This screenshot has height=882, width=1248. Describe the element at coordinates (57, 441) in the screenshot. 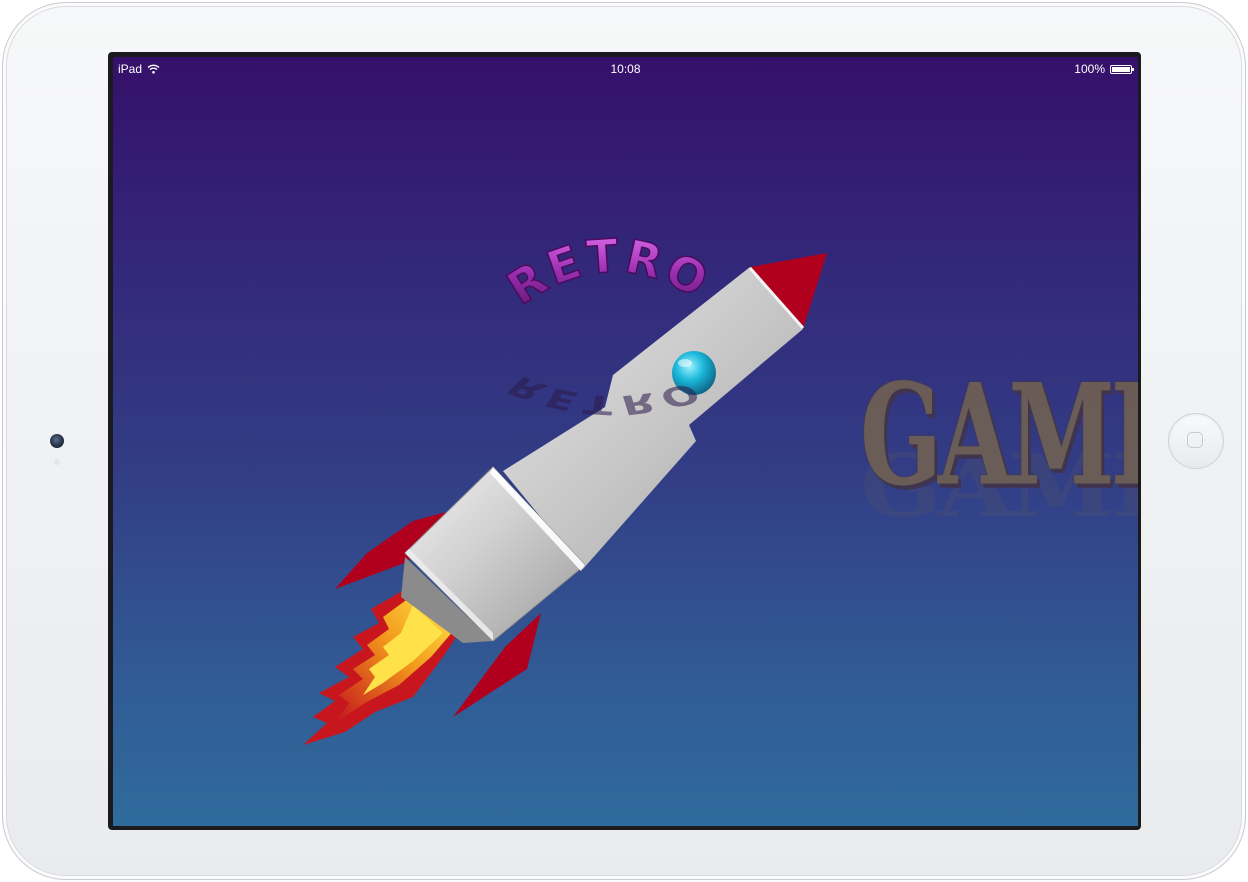

I see `front-camera-icon` at that location.